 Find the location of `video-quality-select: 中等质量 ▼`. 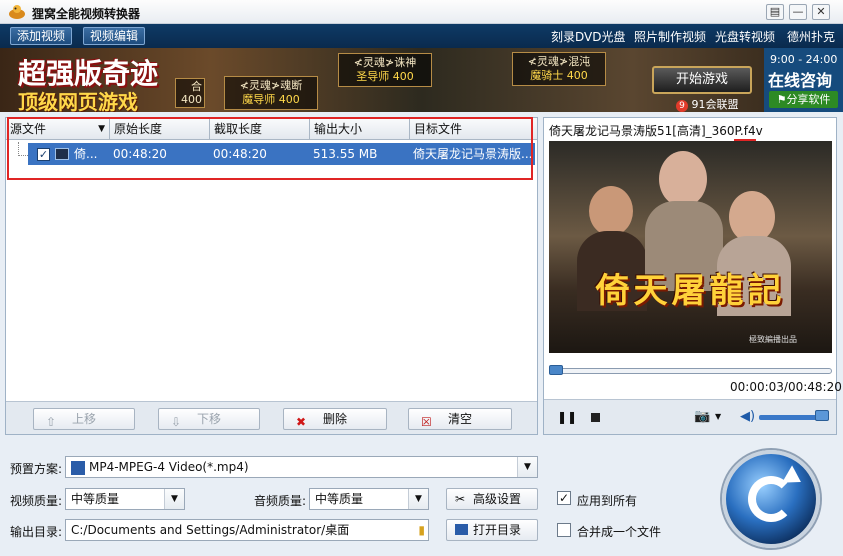

video-quality-select: 中等质量 ▼ is located at coordinates (125, 499).